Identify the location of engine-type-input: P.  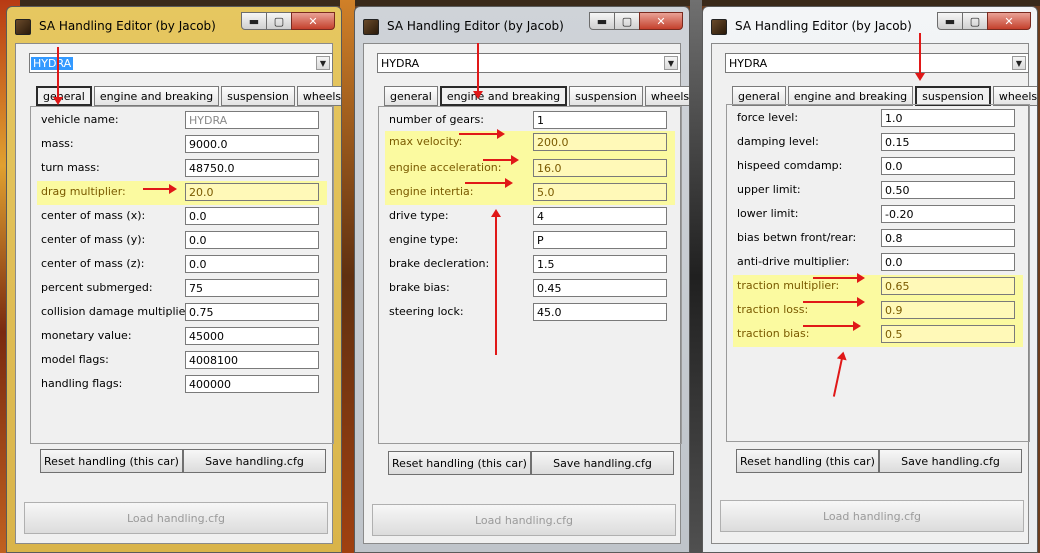
(600, 240).